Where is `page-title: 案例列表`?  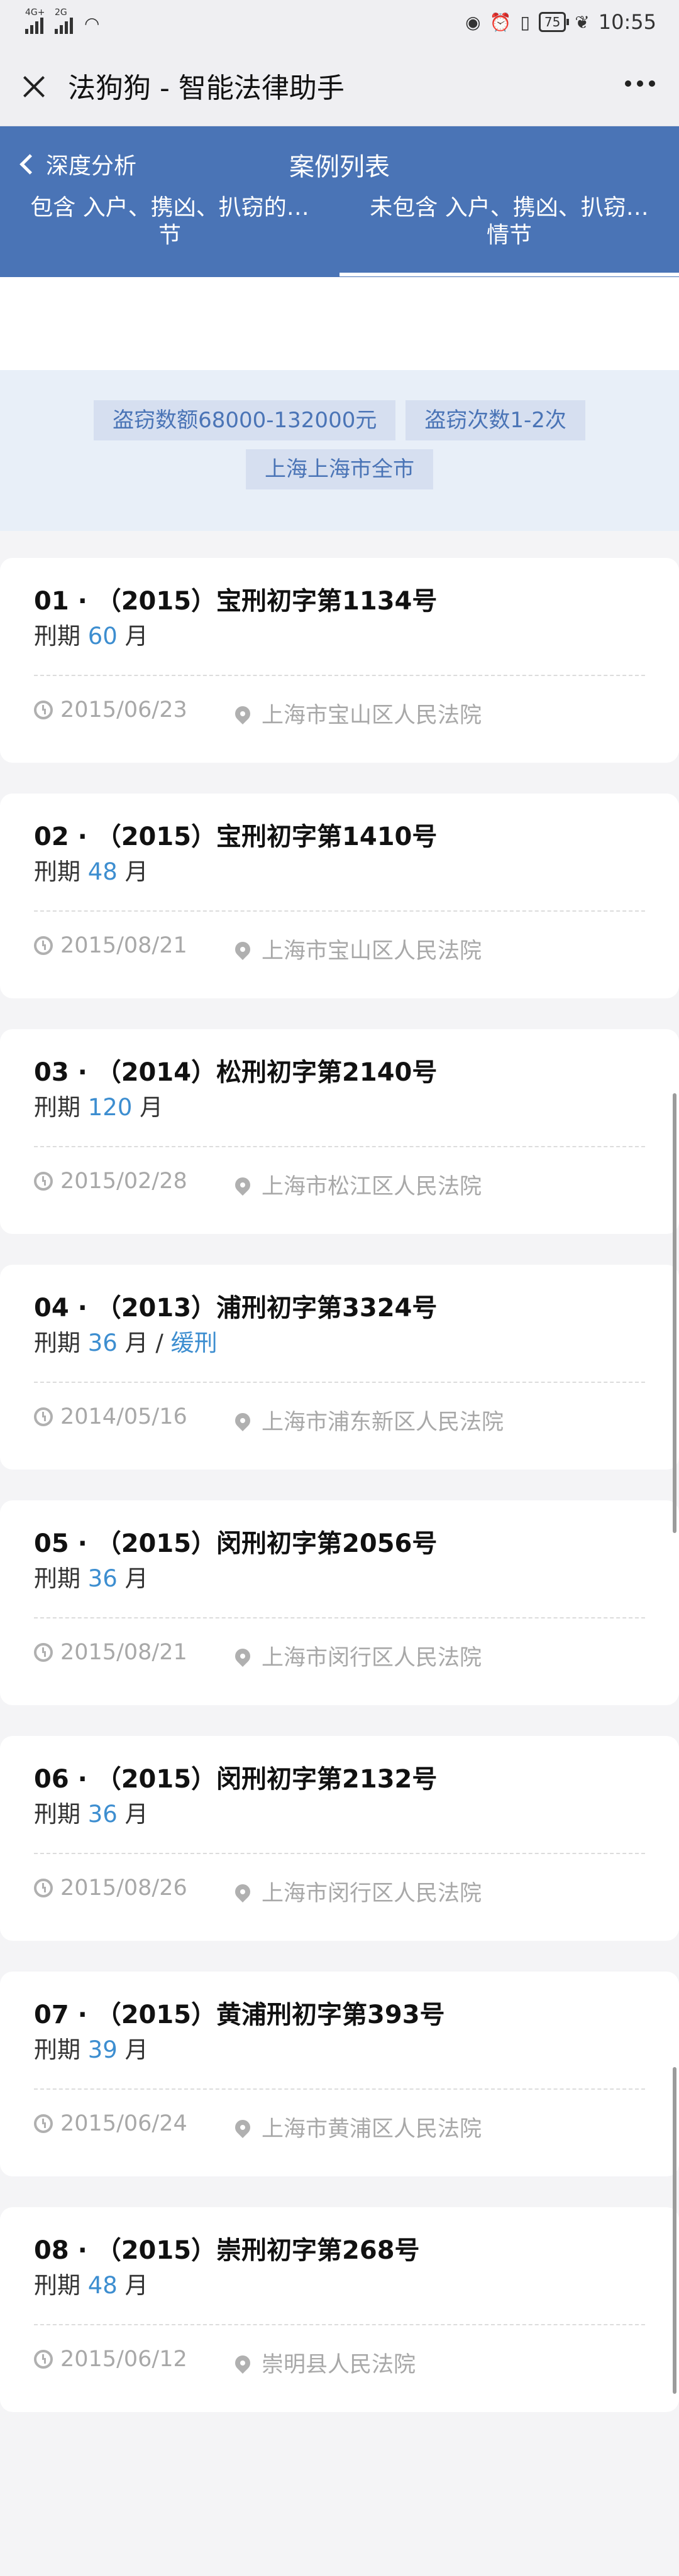
page-title: 案例列表 is located at coordinates (339, 168).